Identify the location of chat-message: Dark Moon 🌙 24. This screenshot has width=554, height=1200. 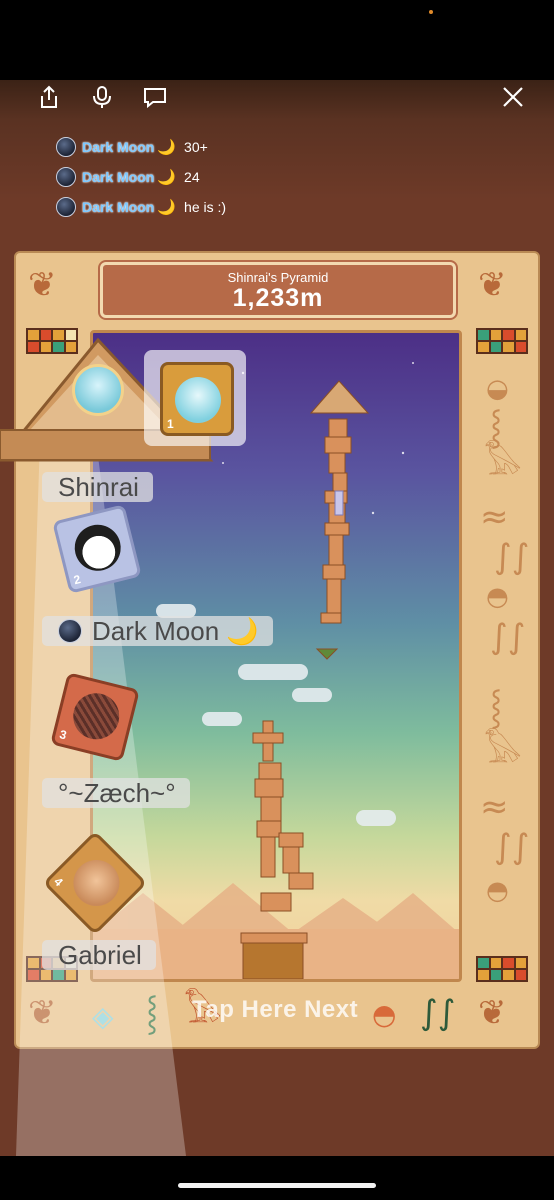
(128, 177).